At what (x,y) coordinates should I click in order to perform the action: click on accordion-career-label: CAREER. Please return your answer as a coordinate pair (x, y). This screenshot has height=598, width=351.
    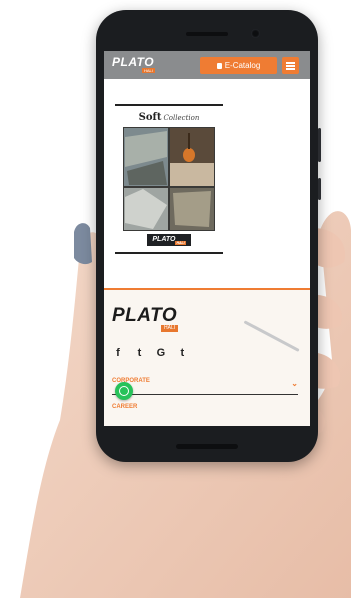
    Looking at the image, I should click on (125, 407).